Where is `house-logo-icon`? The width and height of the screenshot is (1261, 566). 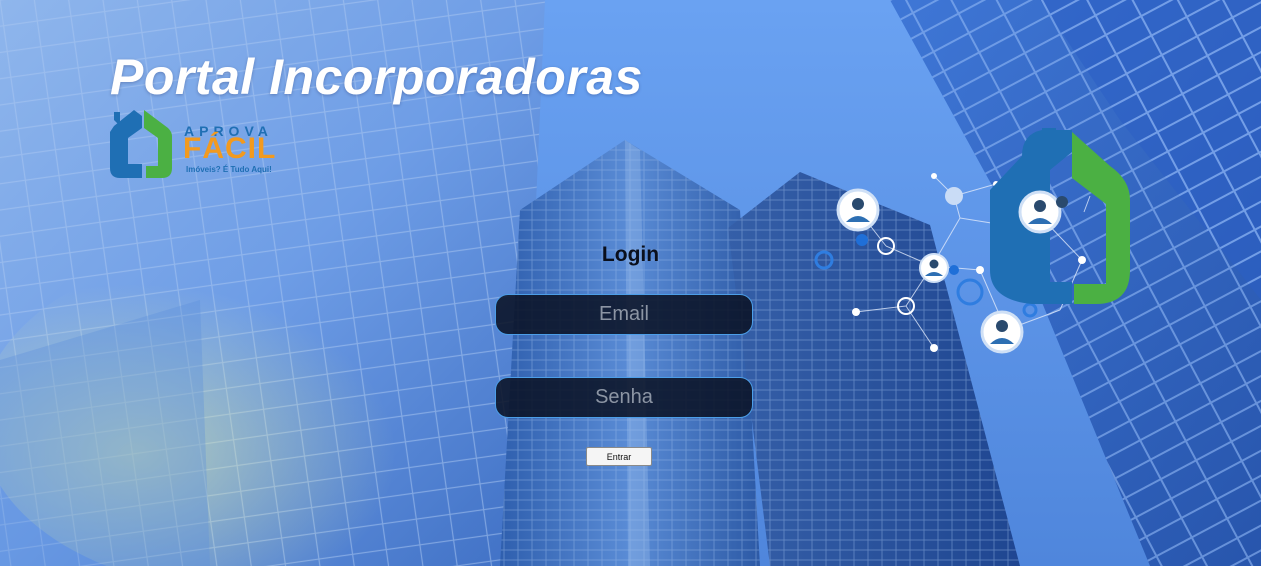 house-logo-icon is located at coordinates (141, 144).